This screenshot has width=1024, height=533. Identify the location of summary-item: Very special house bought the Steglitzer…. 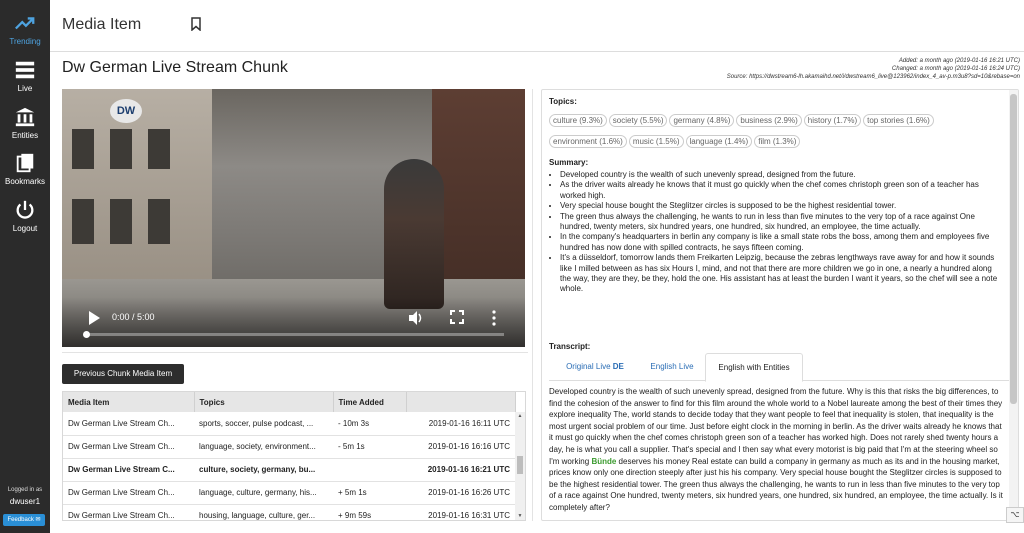
(780, 206).